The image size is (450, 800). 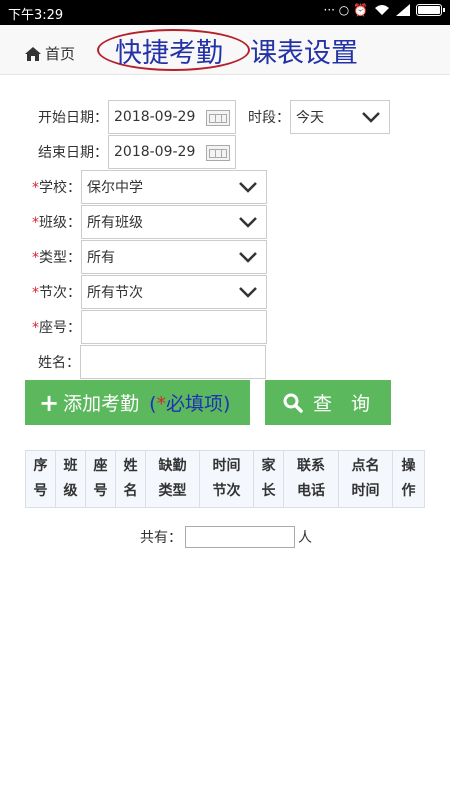 What do you see at coordinates (36, 15) in the screenshot?
I see `status-time: 下午3:29` at bounding box center [36, 15].